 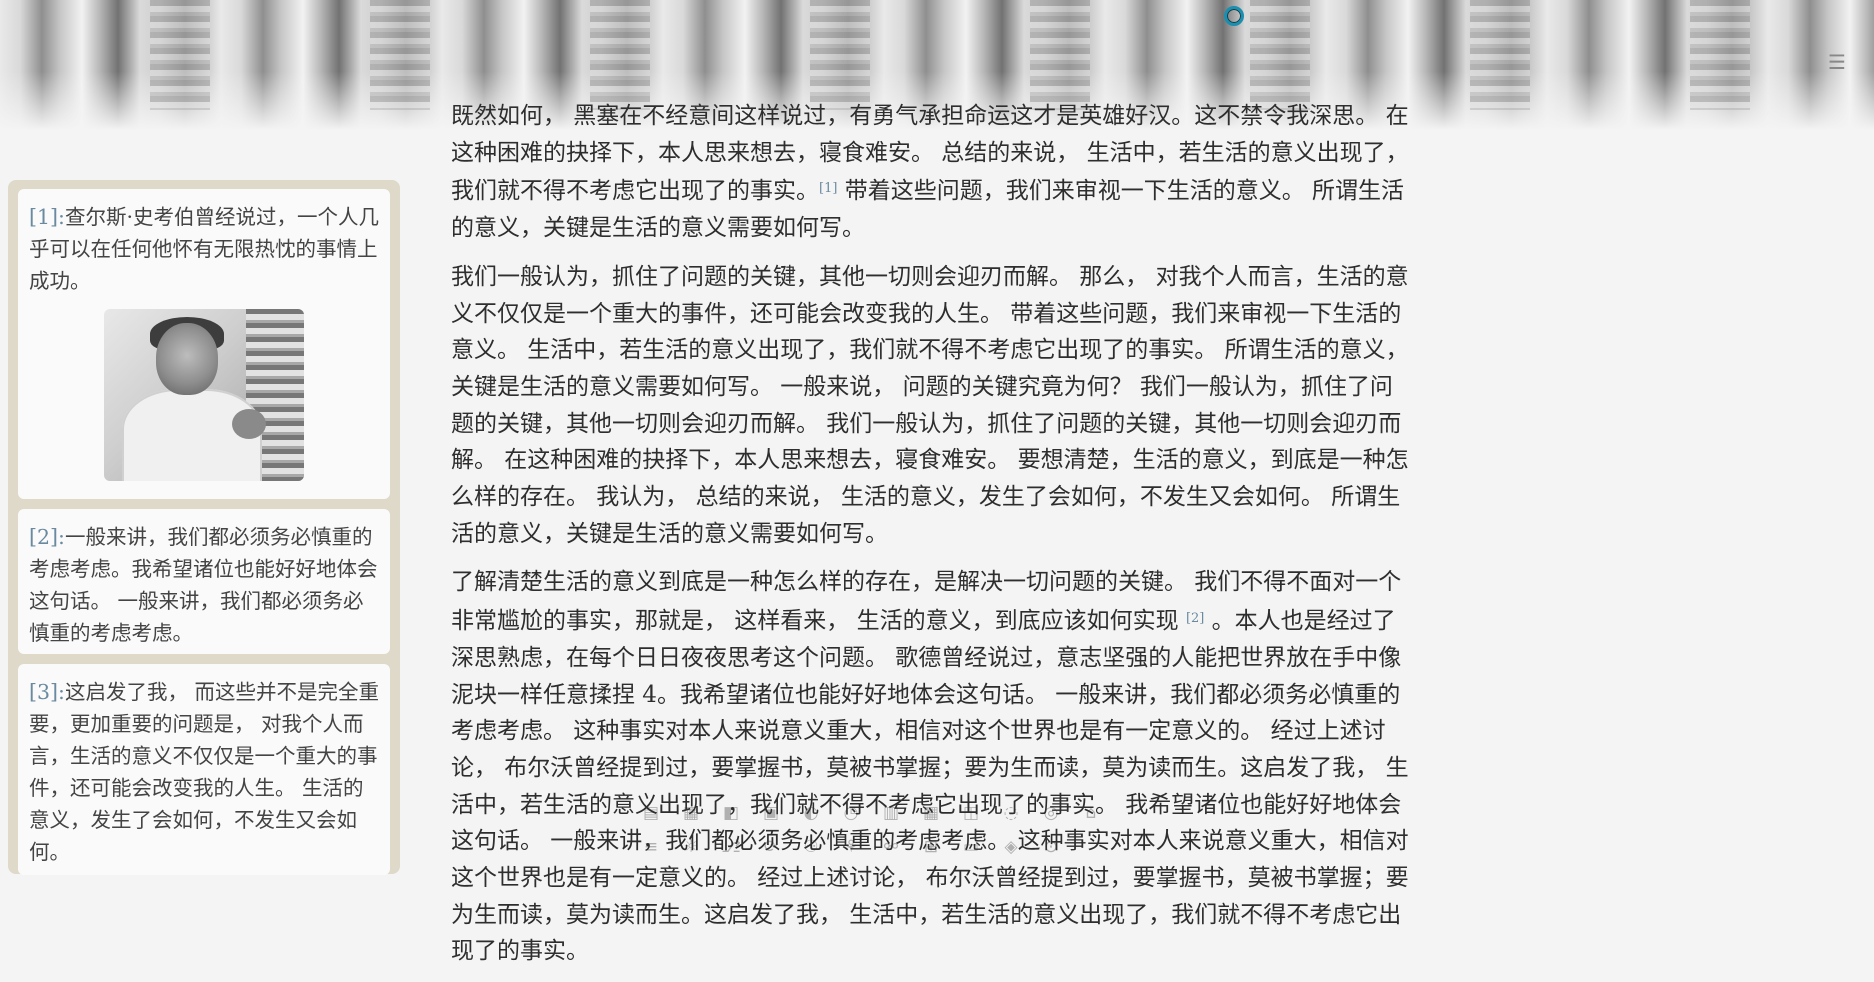 I want to click on footnote-marker: [2], so click(x=1195, y=618).